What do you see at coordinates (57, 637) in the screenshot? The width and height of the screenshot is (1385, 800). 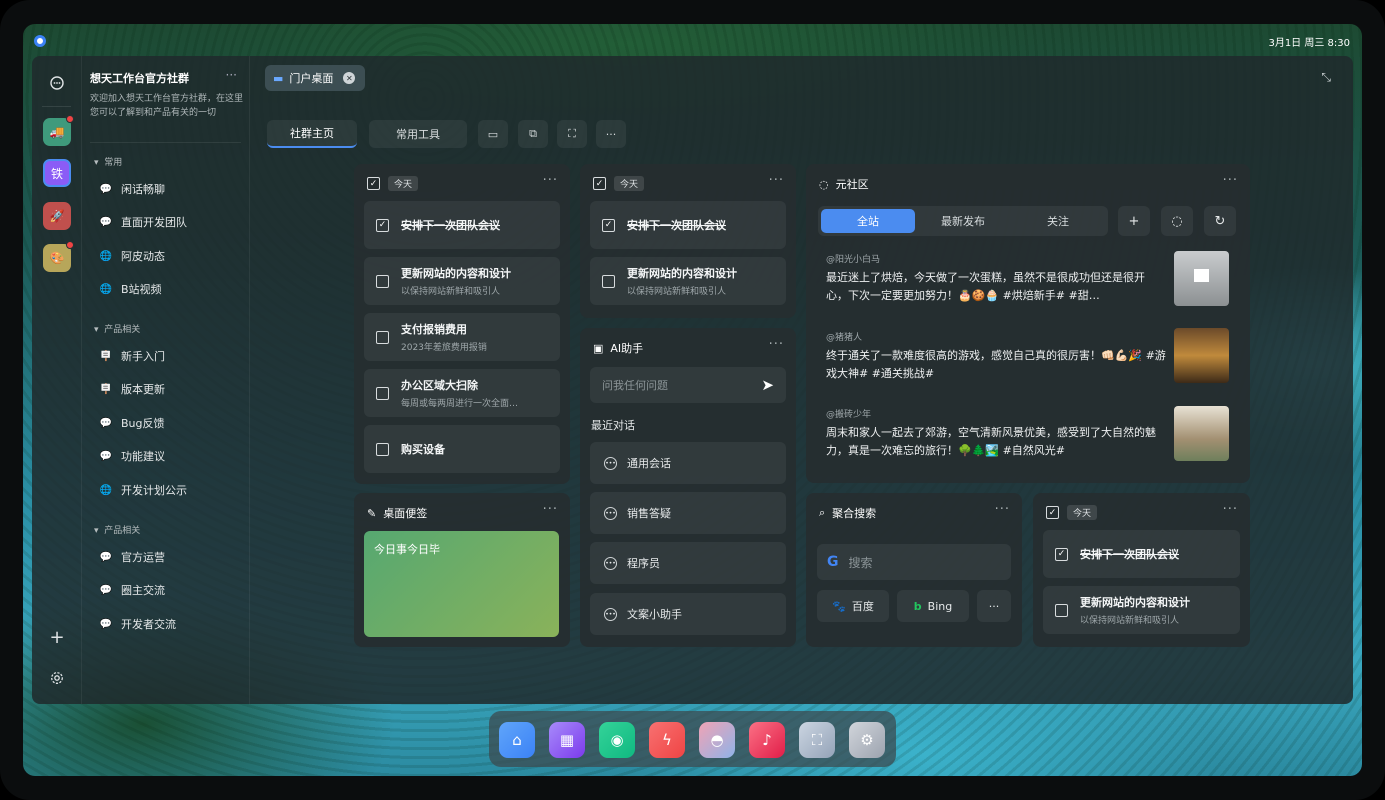 I see `add-icon: +` at bounding box center [57, 637].